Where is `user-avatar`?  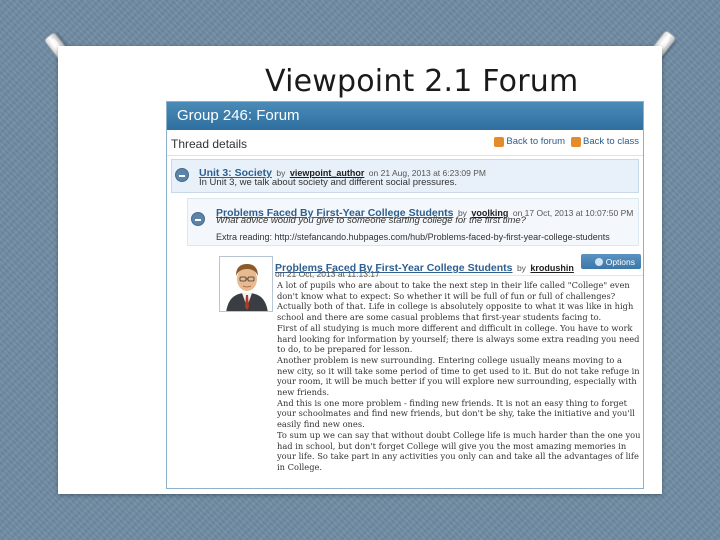
user-avatar is located at coordinates (246, 284).